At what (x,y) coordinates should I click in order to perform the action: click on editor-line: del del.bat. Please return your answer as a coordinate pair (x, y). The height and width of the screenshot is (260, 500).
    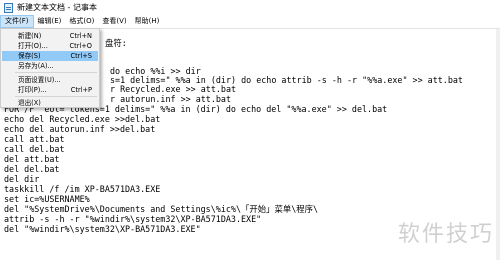
    Looking at the image, I should click on (32, 169).